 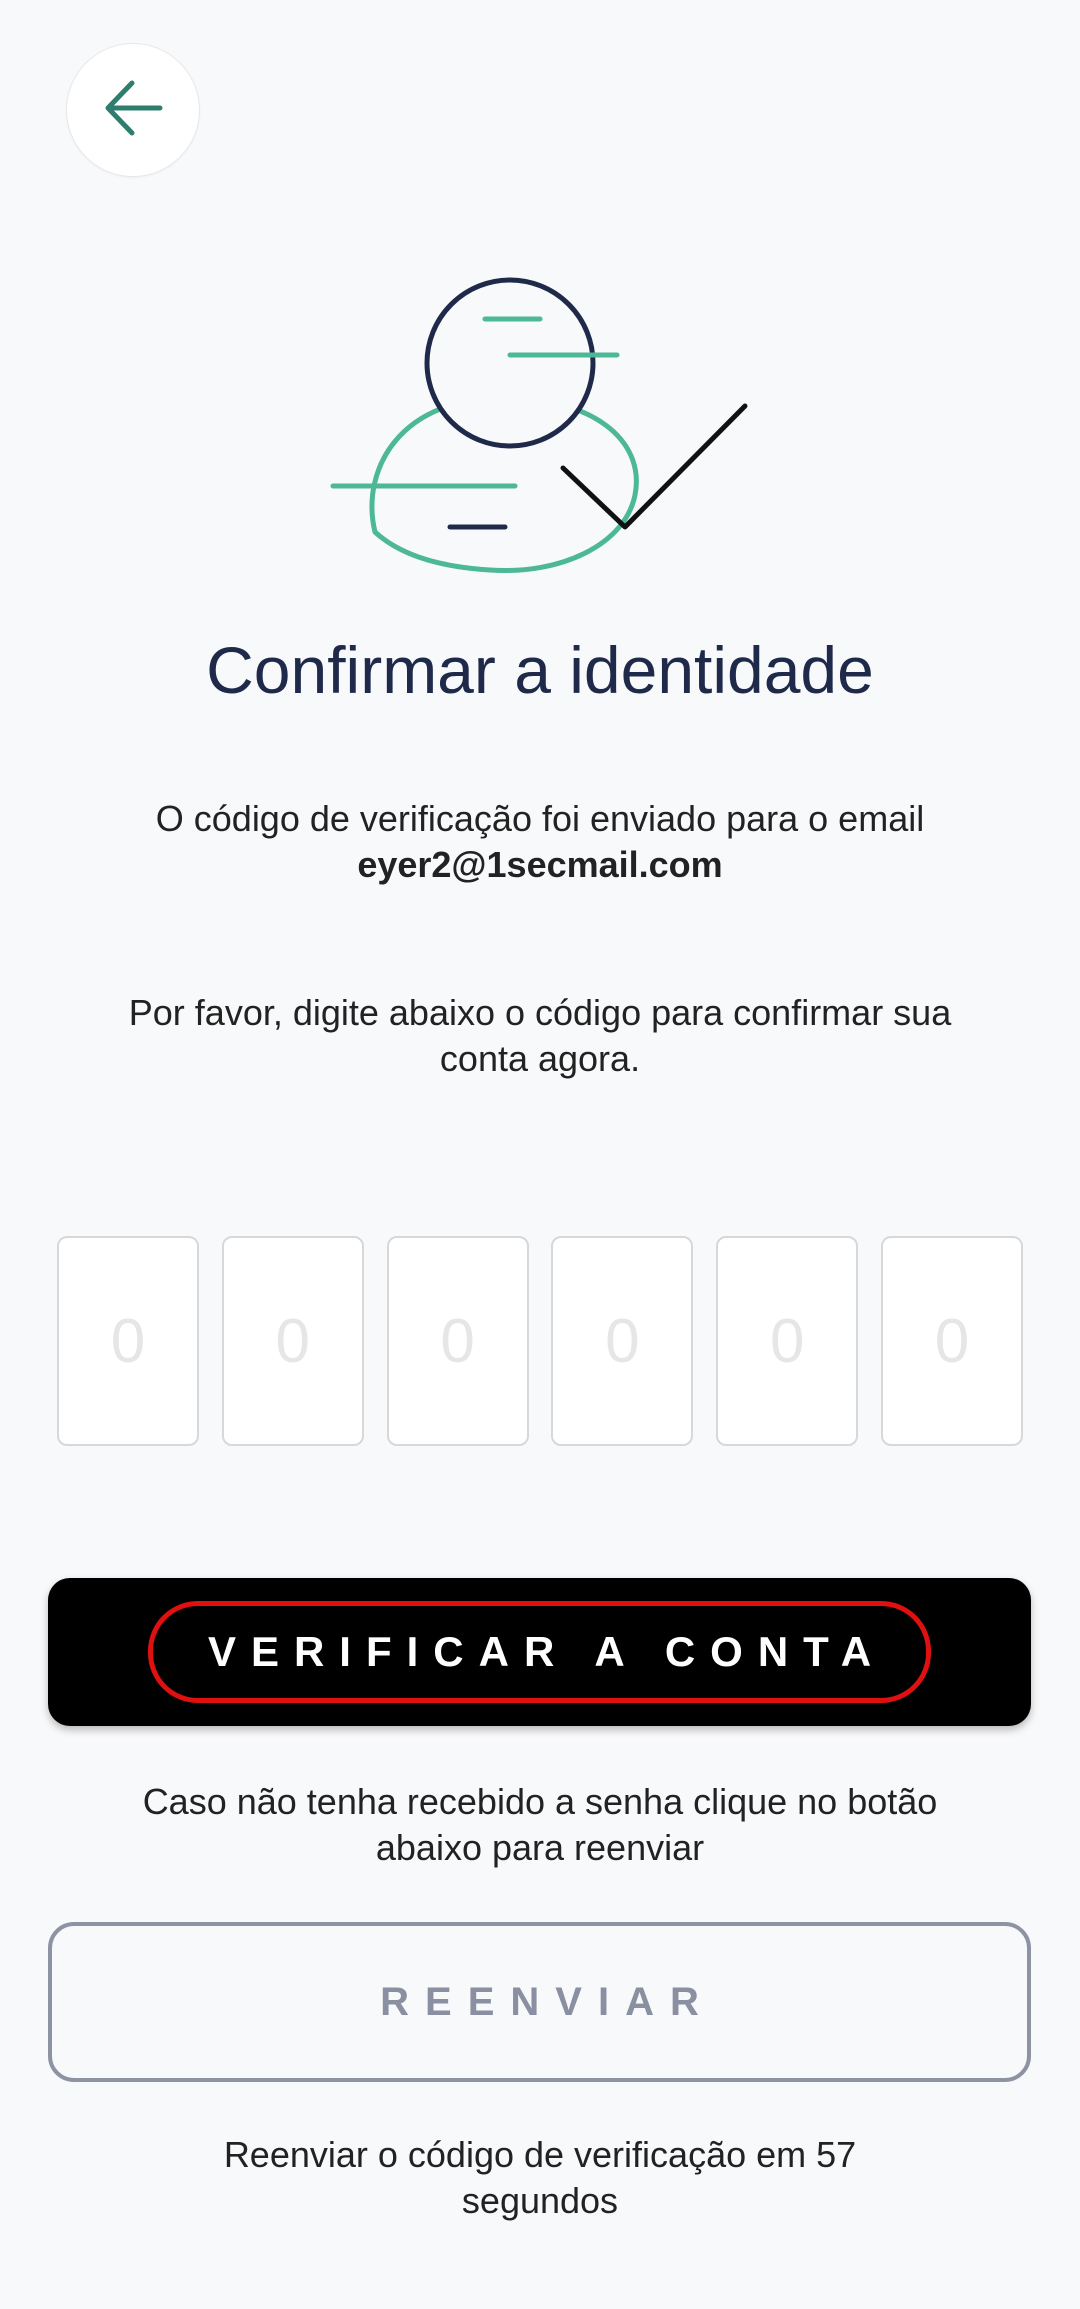 I want to click on verify-account-button: VERIFICAR A CONTA, so click(x=539, y=1652).